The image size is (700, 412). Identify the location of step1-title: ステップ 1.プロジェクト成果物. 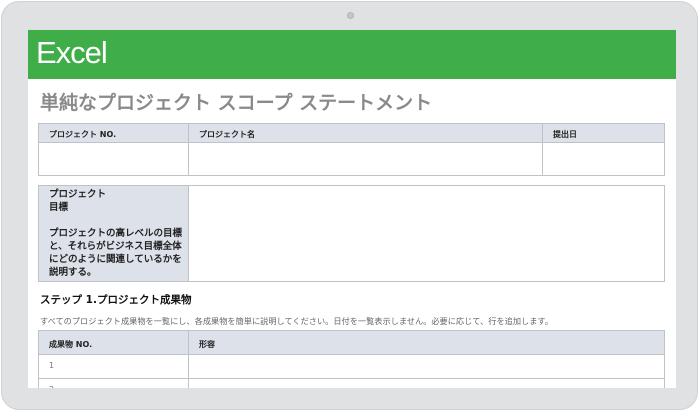
(116, 300).